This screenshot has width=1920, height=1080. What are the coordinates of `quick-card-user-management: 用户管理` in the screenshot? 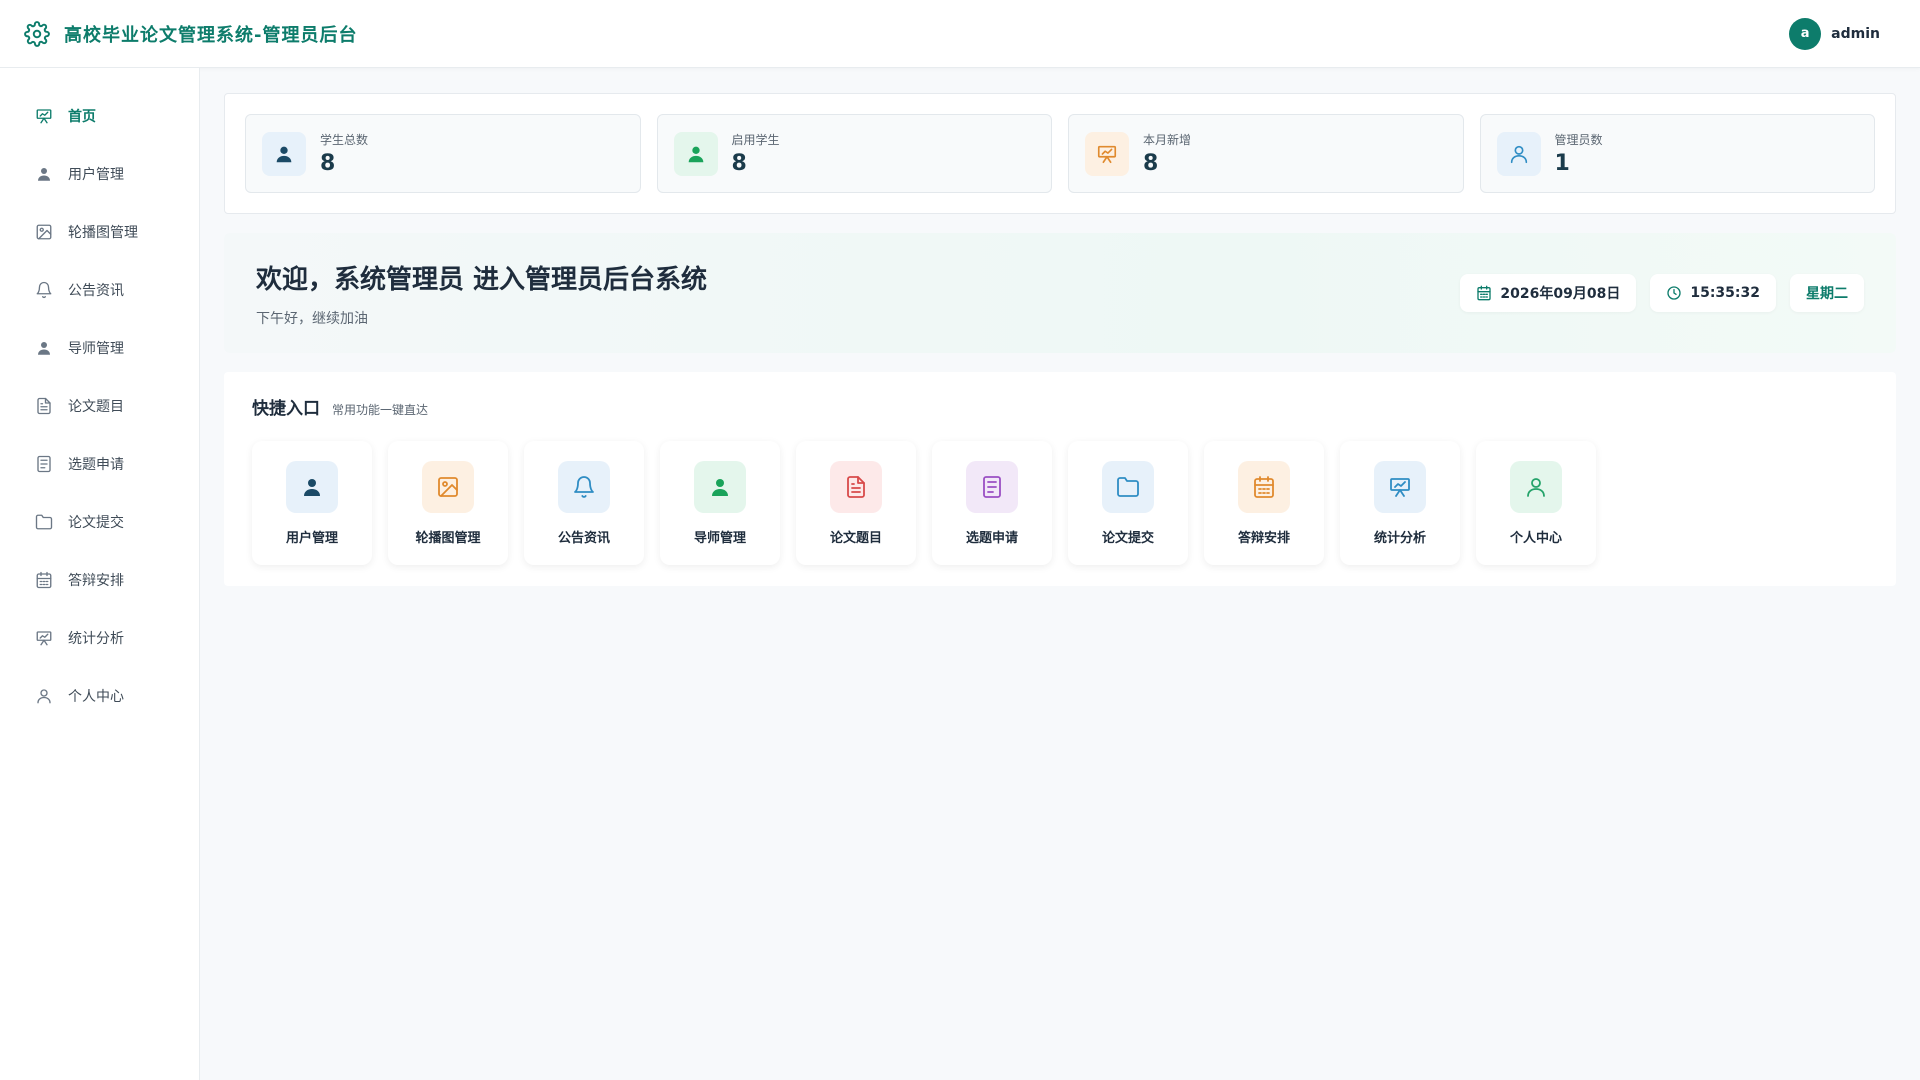 It's located at (312, 503).